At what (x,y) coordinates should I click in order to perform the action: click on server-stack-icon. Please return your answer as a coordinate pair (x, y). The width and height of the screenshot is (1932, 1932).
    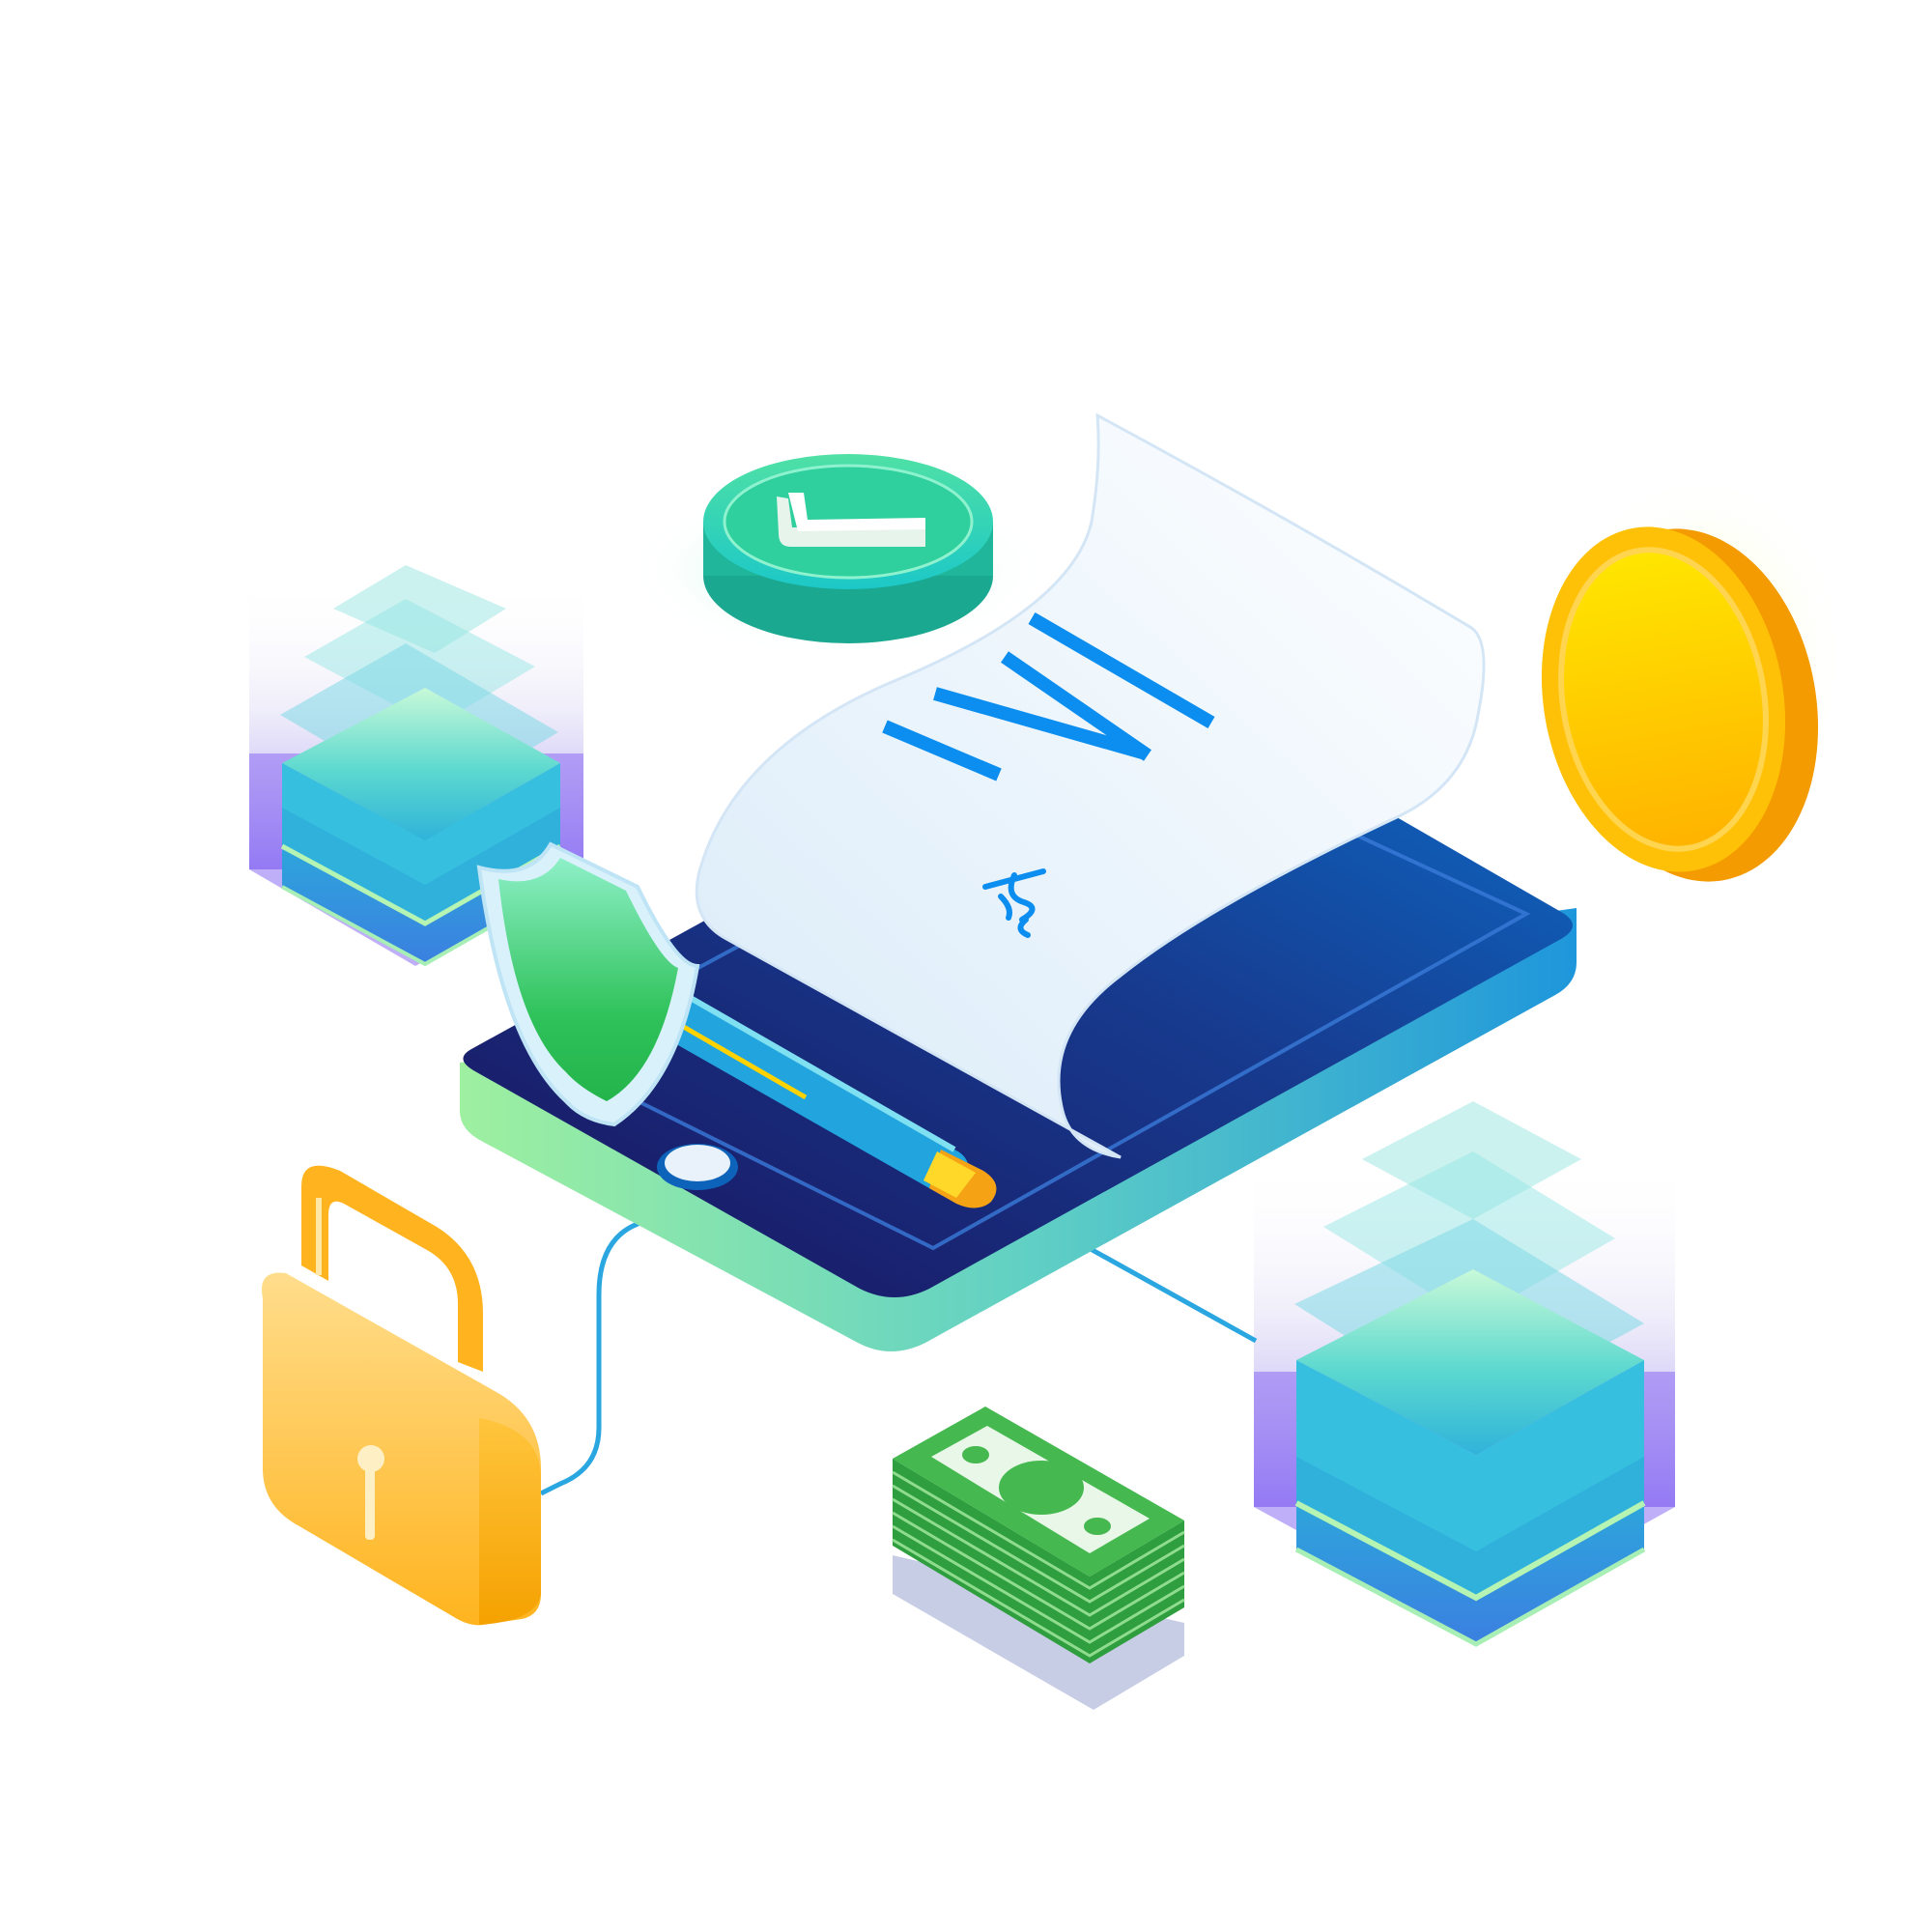
    Looking at the image, I should click on (1464, 1374).